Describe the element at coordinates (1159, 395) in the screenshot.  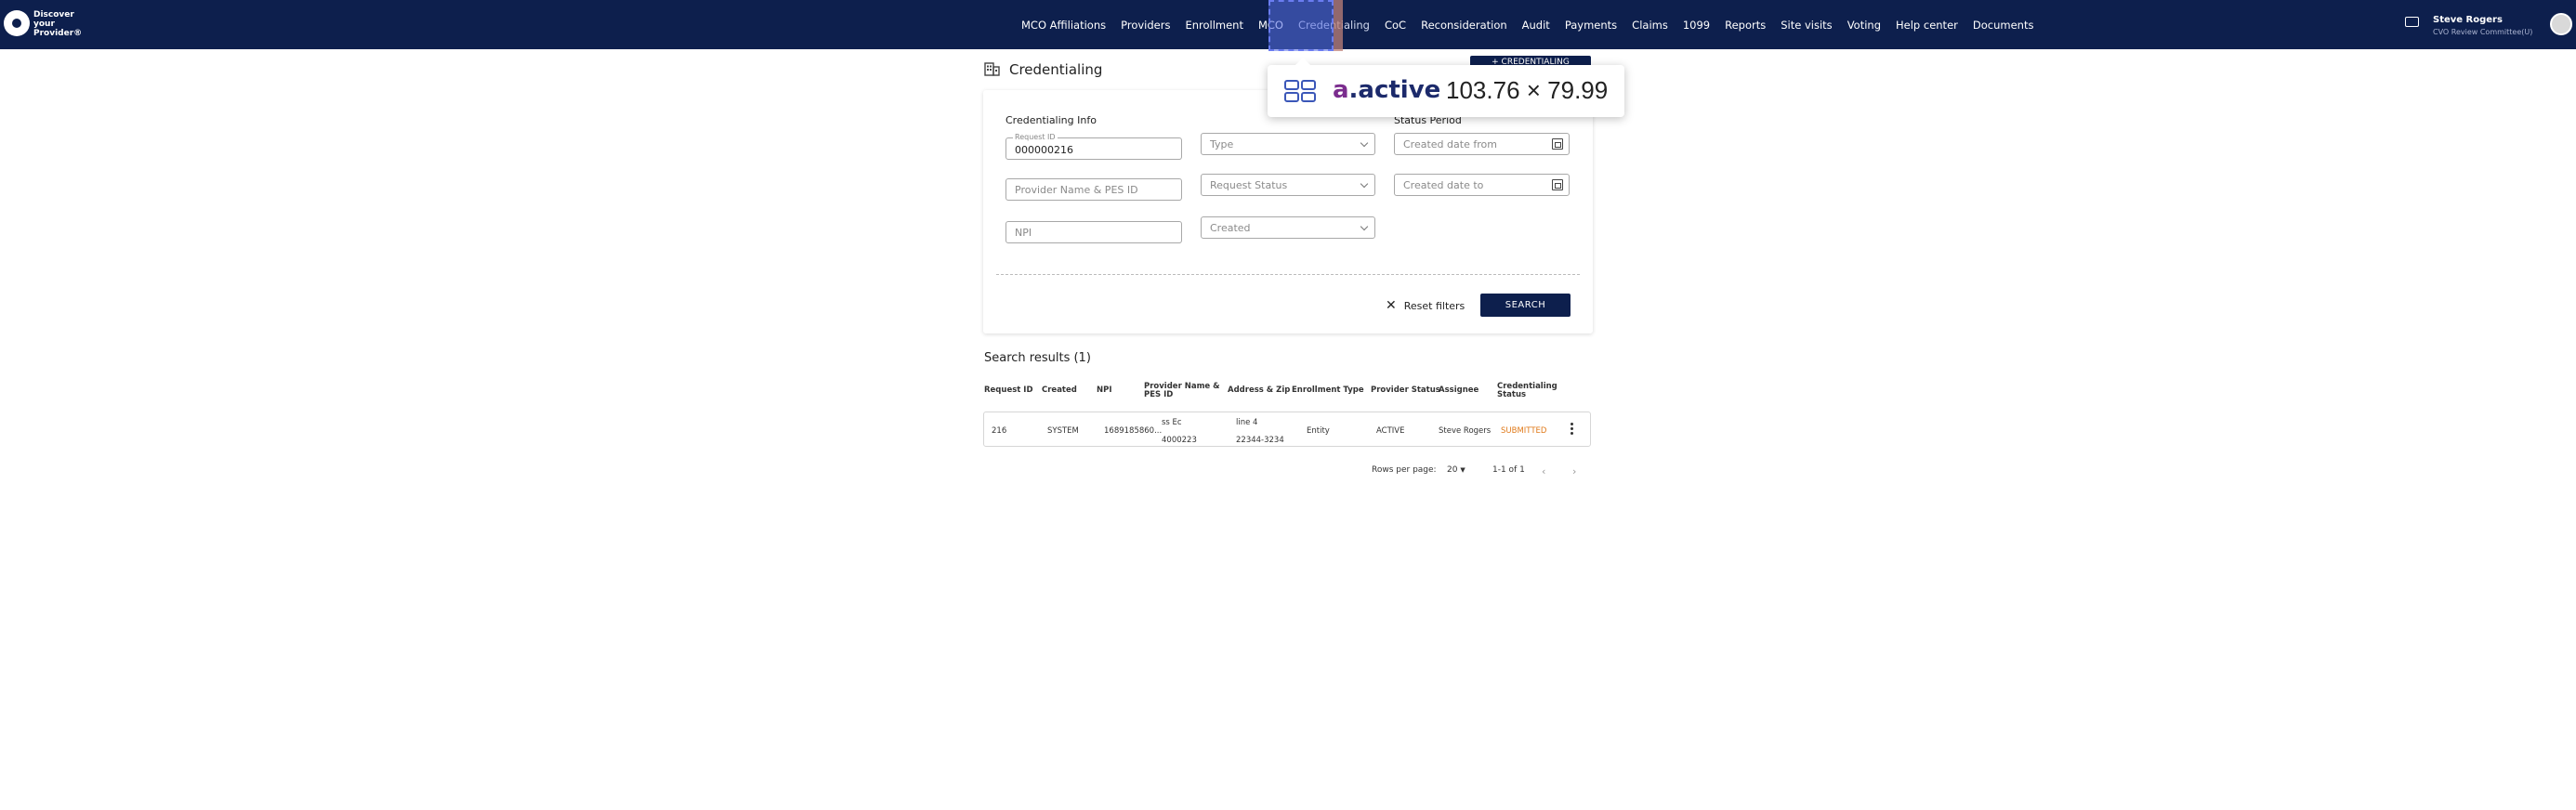
I see `column-header-provider-name-line2: PES ID` at that location.